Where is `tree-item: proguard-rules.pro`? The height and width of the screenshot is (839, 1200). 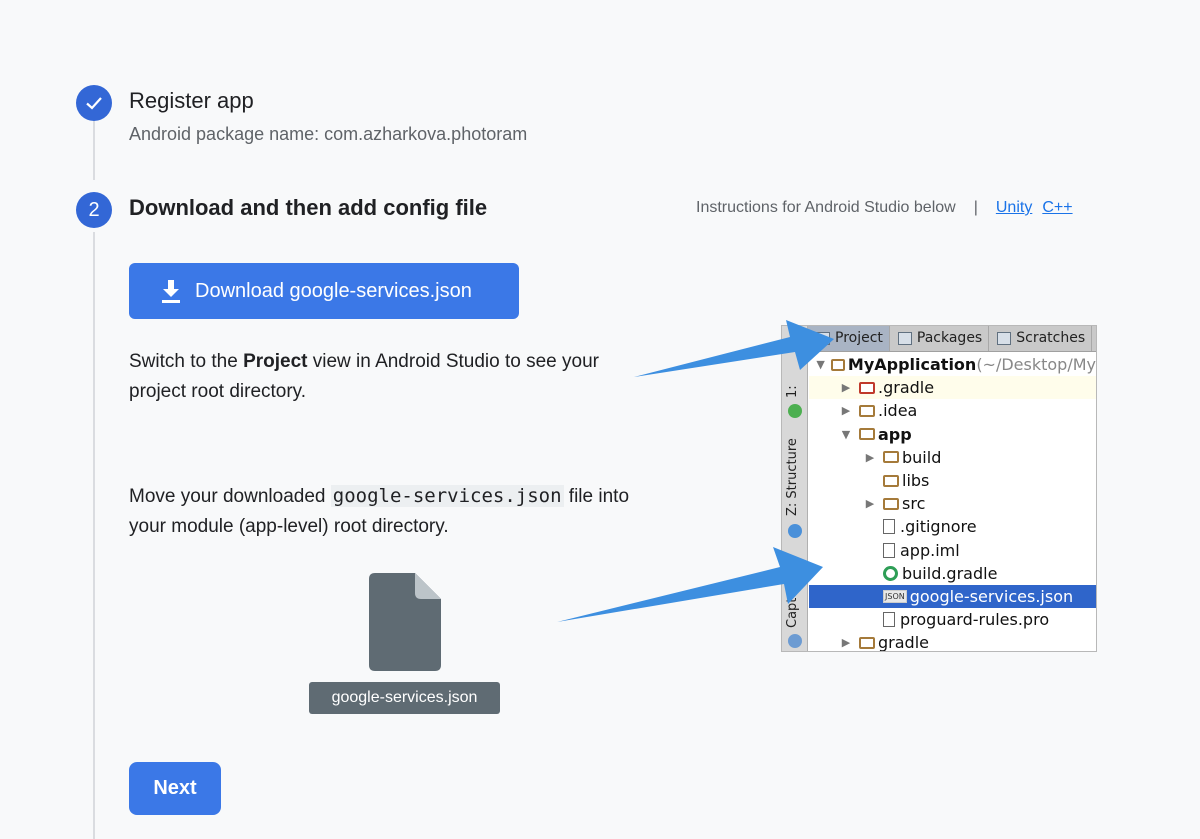
tree-item: proguard-rules.pro is located at coordinates (952, 619).